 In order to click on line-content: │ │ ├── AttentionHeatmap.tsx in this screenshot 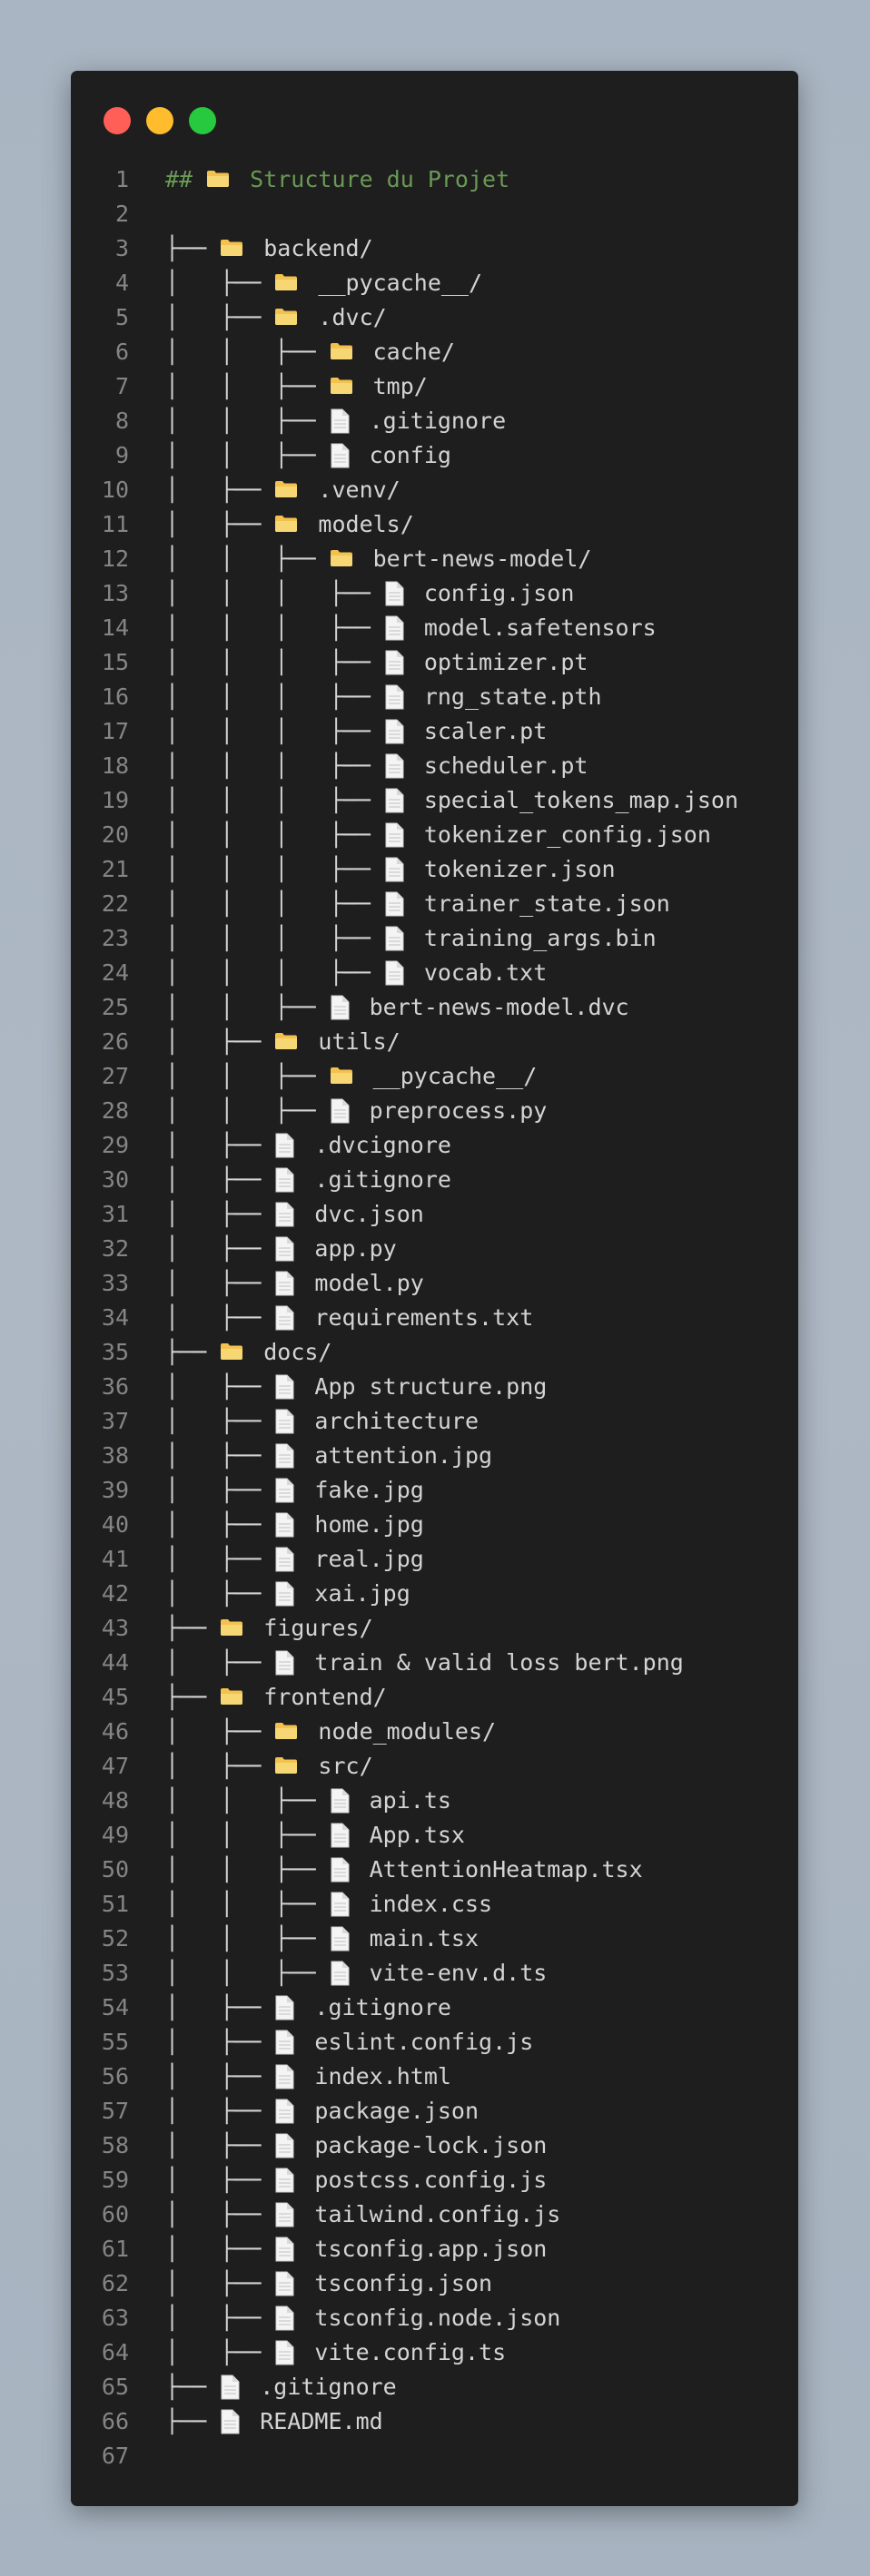, I will do `click(404, 1870)`.